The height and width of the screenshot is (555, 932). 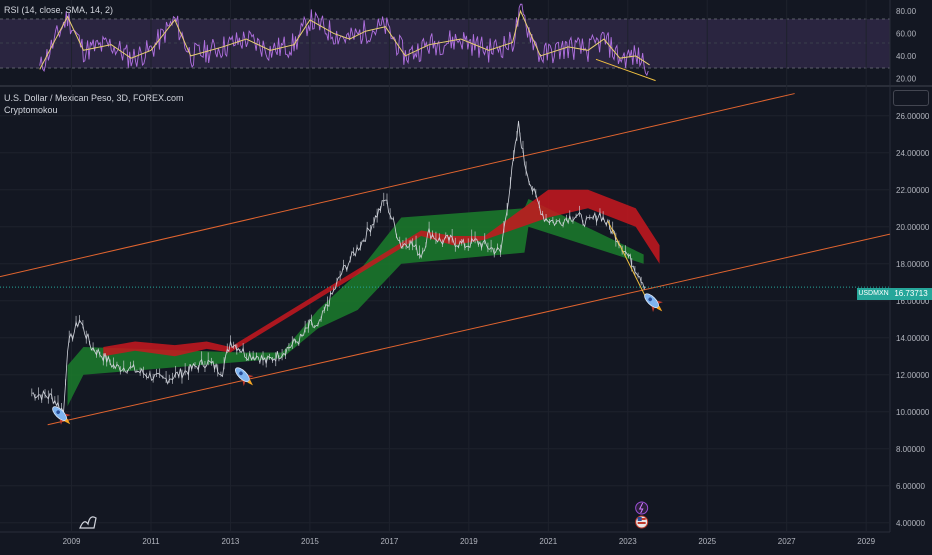 What do you see at coordinates (913, 227) in the screenshot?
I see `price-tick-label: 20.00000` at bounding box center [913, 227].